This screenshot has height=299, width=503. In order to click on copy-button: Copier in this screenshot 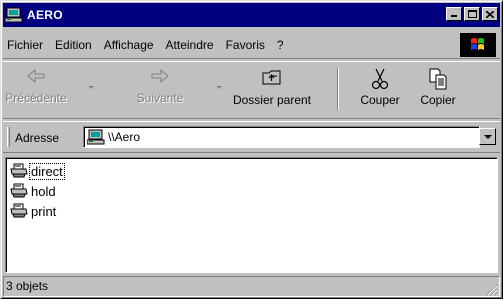, I will do `click(438, 87)`.